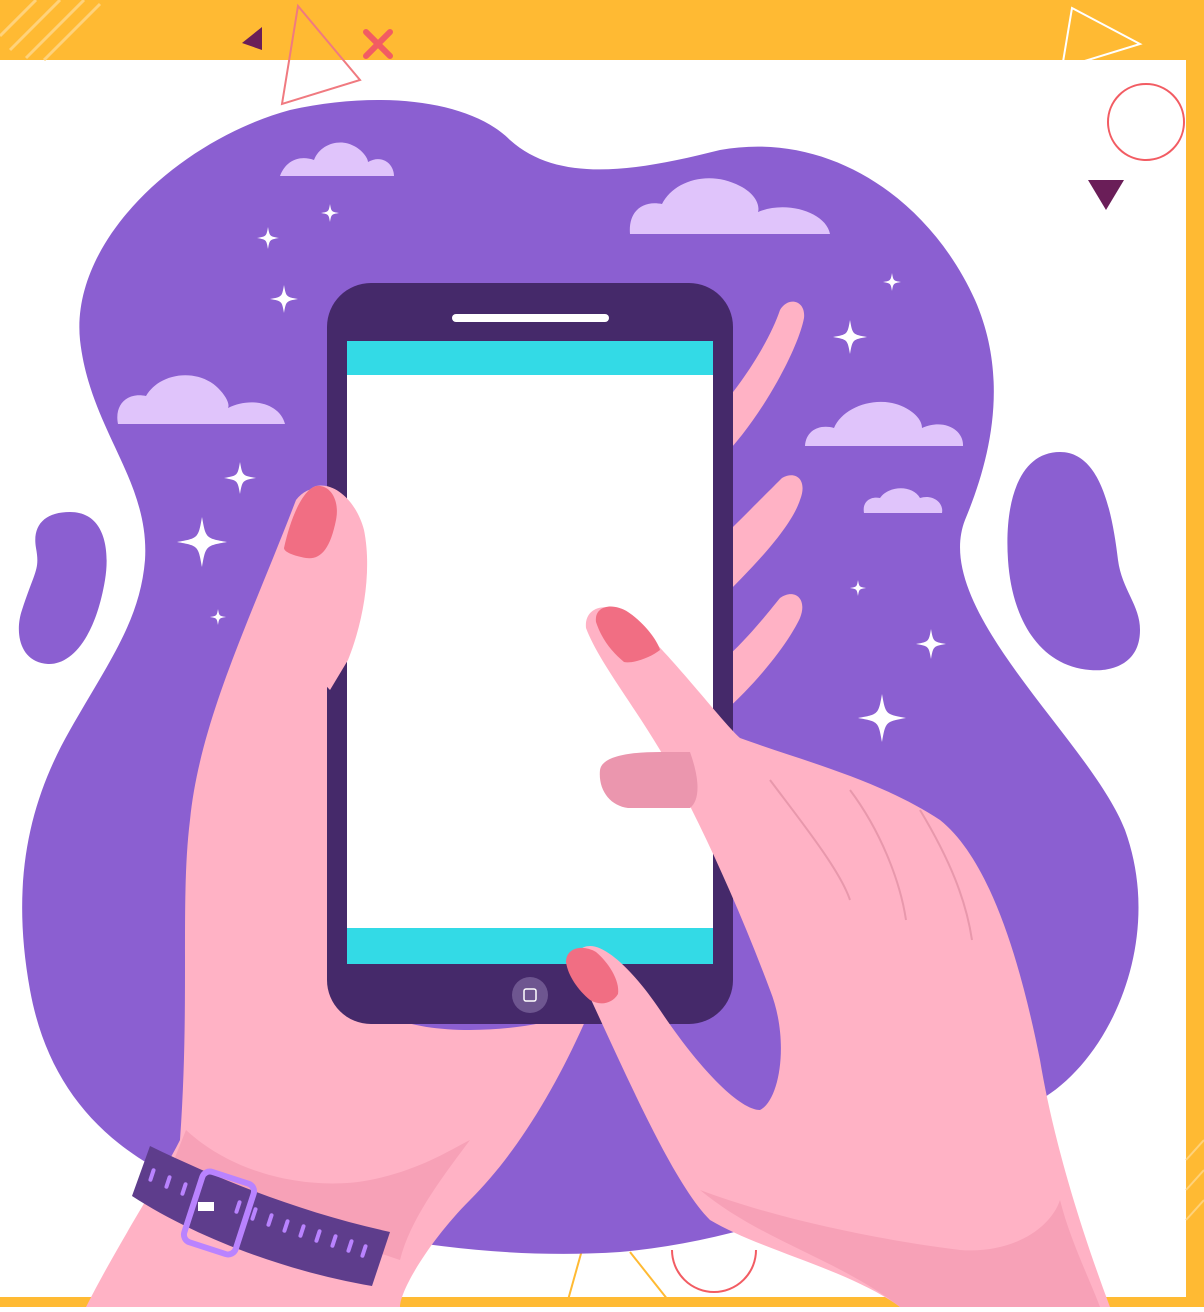 This screenshot has width=1204, height=1312. Describe the element at coordinates (530, 318) in the screenshot. I see `phone-speaker` at that location.